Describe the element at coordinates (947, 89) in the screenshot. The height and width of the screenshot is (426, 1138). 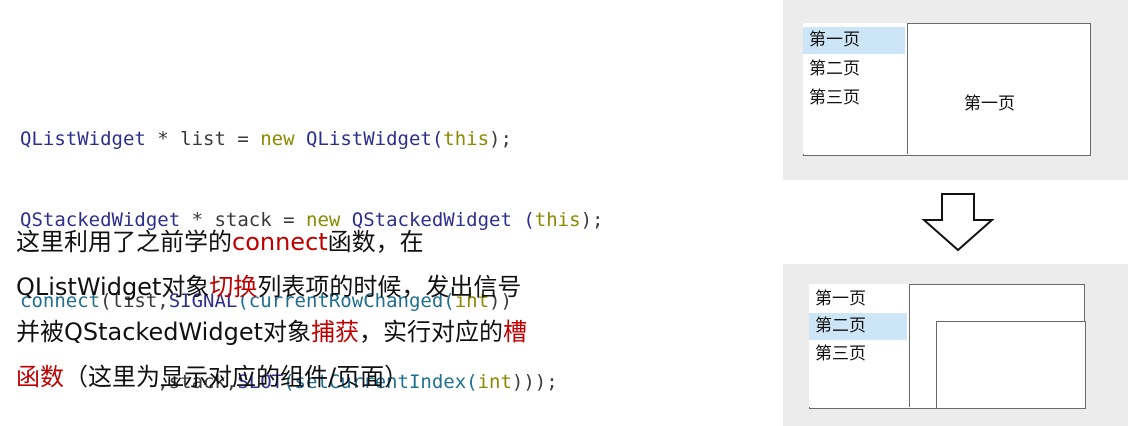
I see `widget-window: 第一页 第二页 第三页 第一页` at that location.